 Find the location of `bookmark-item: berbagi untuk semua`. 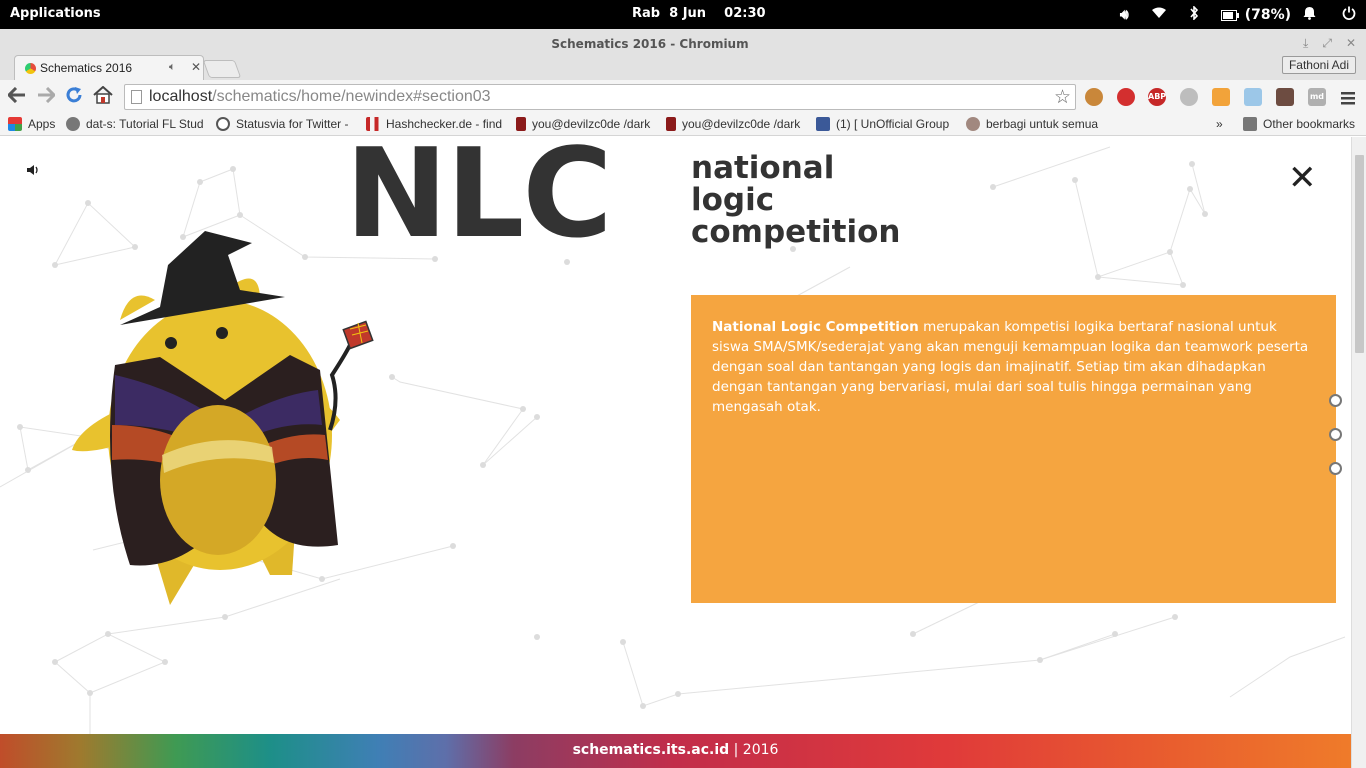

bookmark-item: berbagi untuk semua is located at coordinates (1036, 124).